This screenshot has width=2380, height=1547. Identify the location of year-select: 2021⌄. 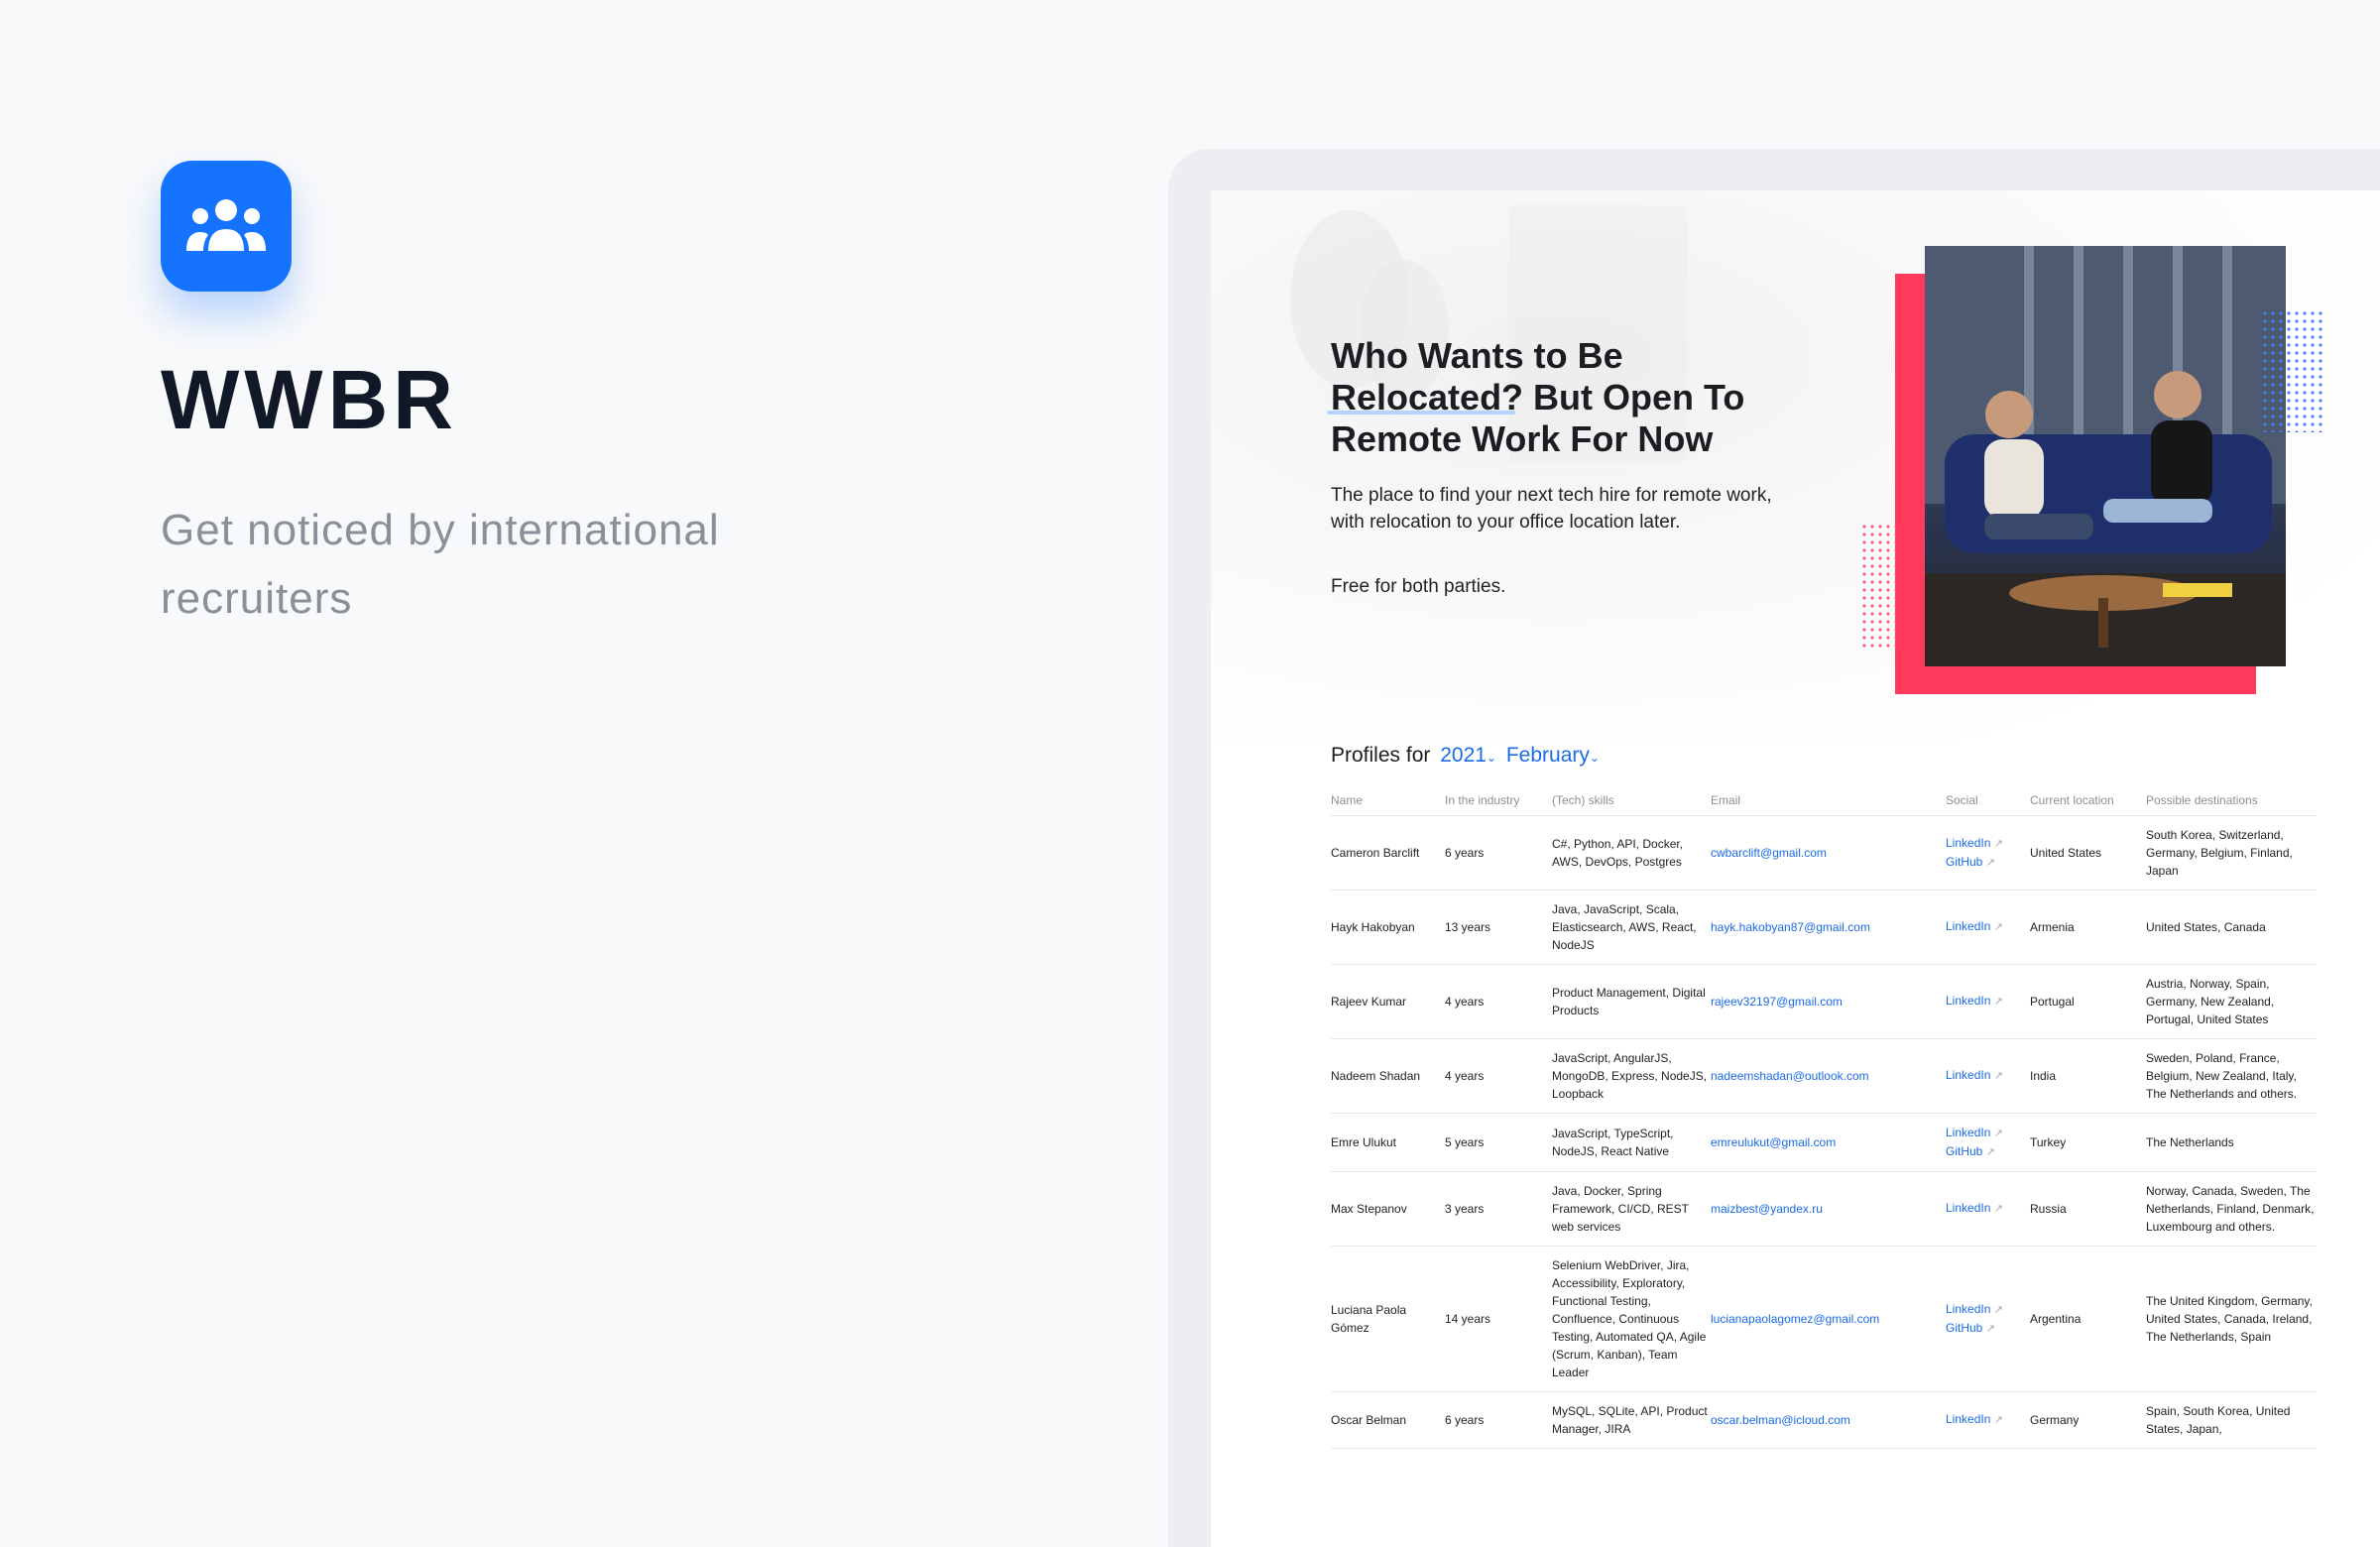
(1468, 755).